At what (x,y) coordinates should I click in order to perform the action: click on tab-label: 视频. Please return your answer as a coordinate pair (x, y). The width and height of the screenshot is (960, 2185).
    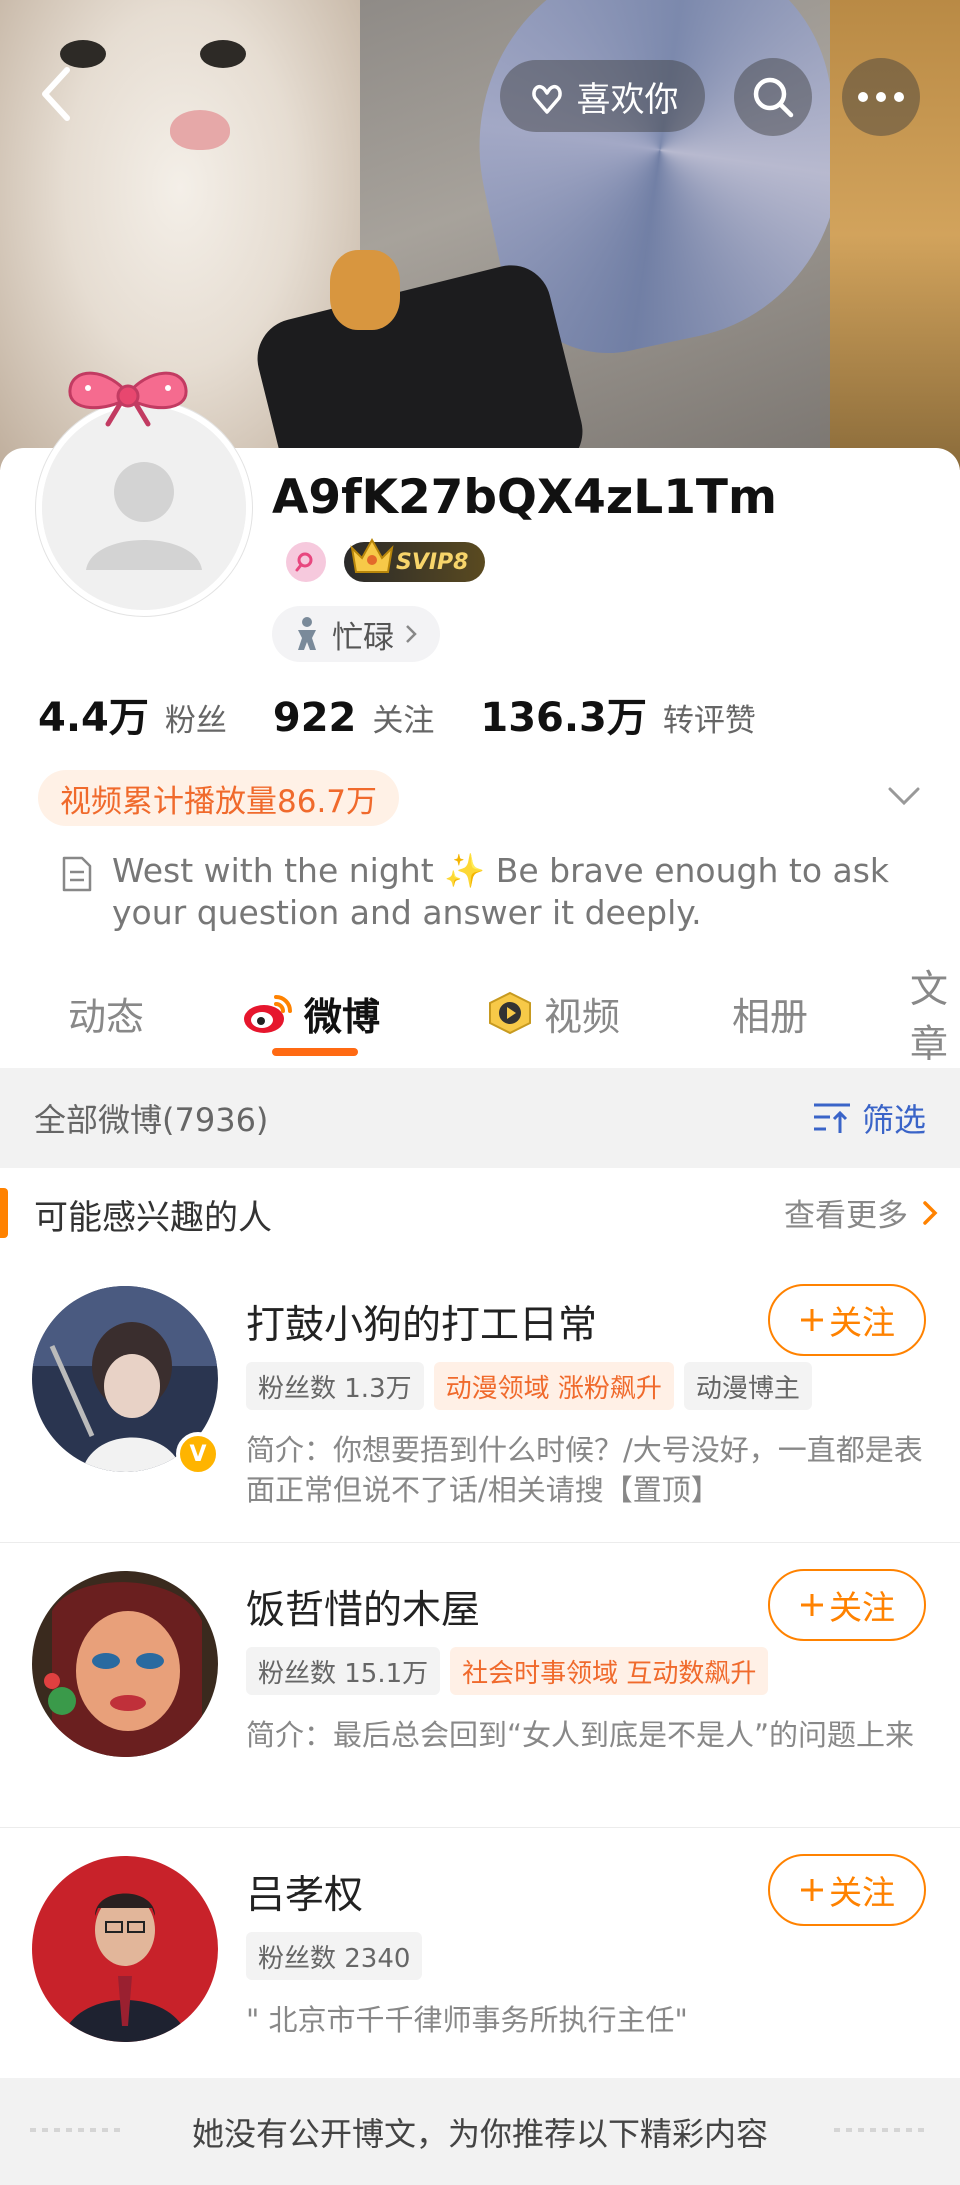
    Looking at the image, I should click on (582, 1016).